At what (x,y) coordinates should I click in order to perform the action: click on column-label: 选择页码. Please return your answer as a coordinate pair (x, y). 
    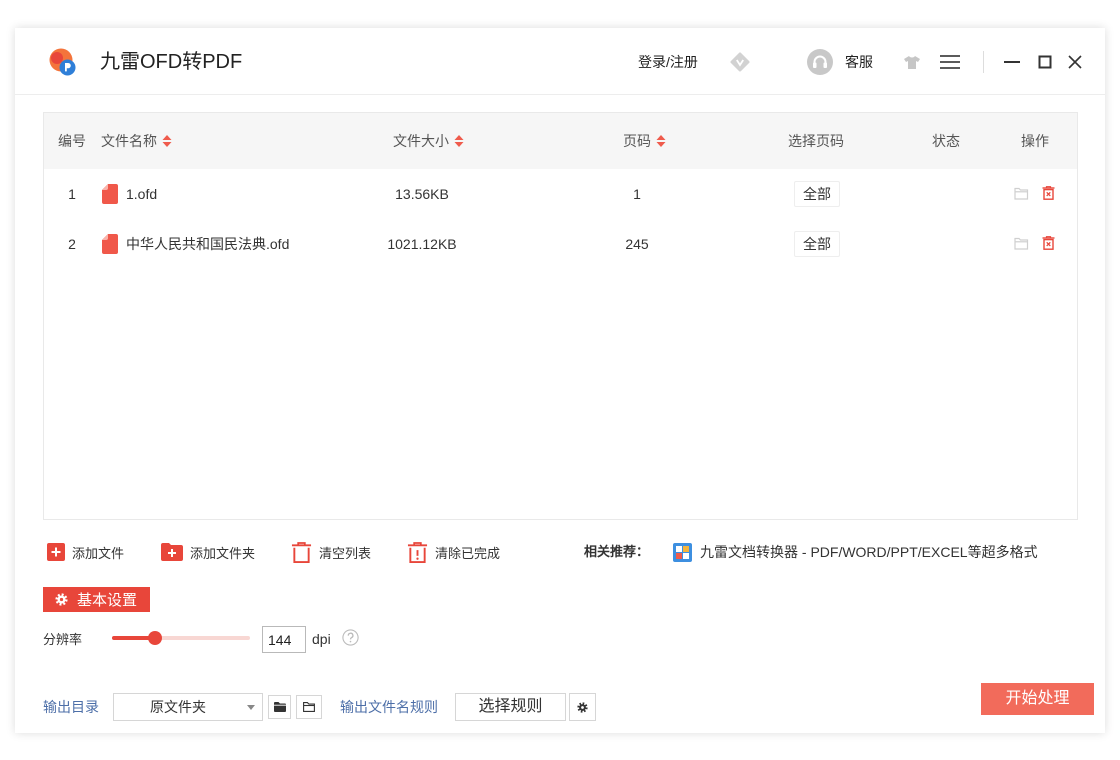
    Looking at the image, I should click on (816, 141).